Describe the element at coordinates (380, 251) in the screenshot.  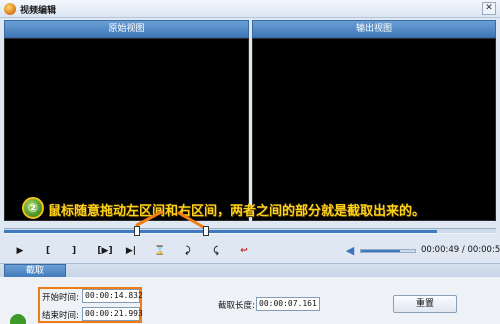
I see `volume-level` at that location.